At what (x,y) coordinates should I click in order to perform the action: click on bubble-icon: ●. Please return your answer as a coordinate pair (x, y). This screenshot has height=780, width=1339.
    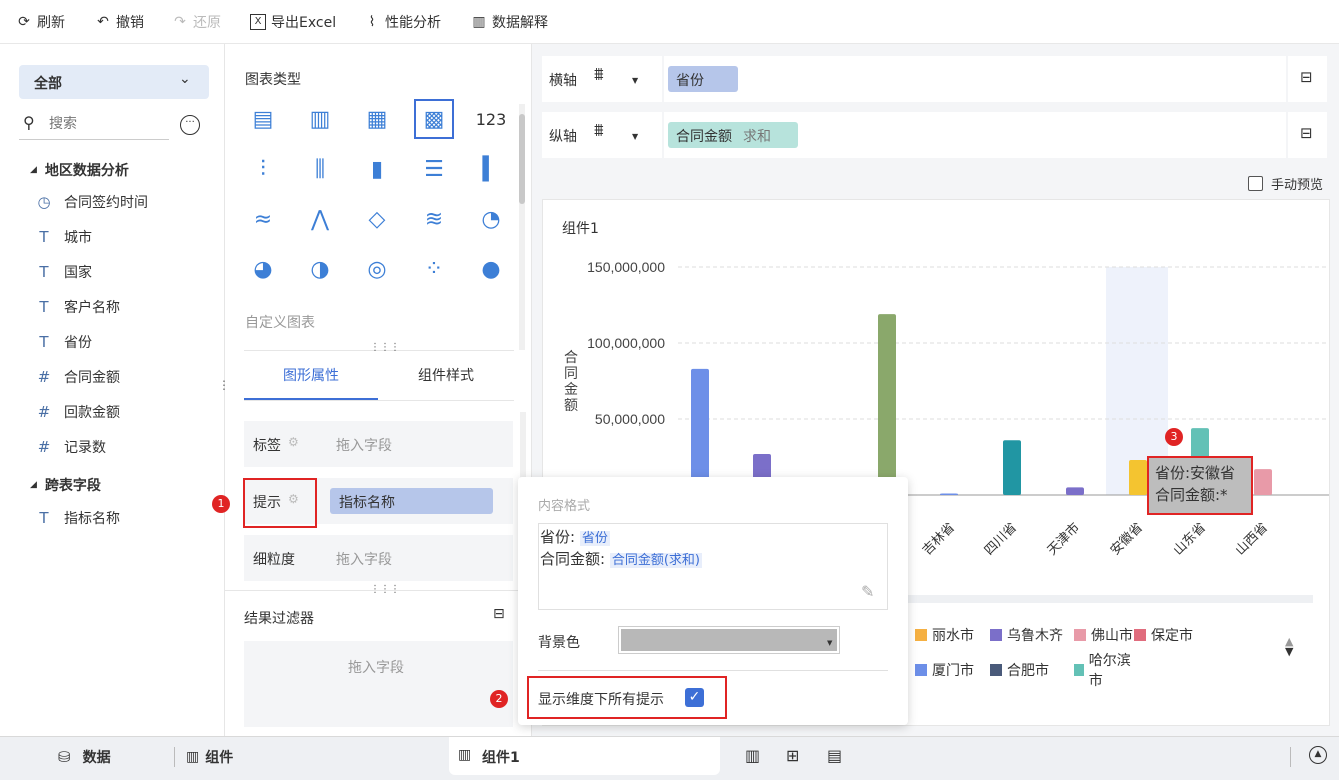
    Looking at the image, I should click on (491, 269).